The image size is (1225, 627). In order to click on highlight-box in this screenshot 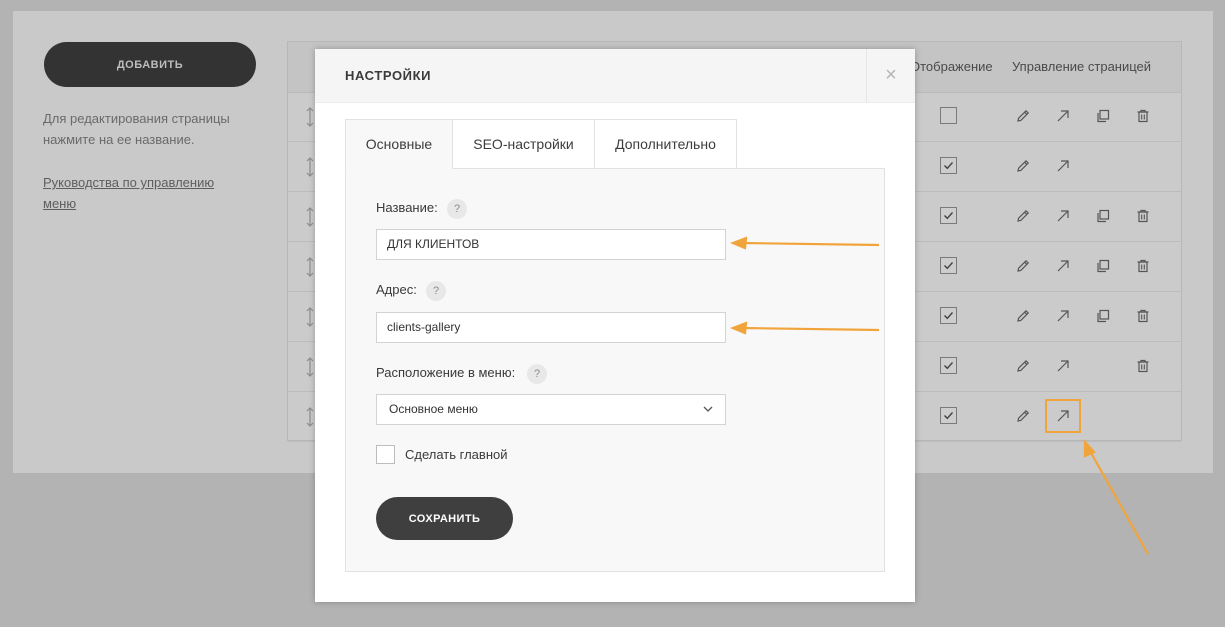, I will do `click(1063, 416)`.